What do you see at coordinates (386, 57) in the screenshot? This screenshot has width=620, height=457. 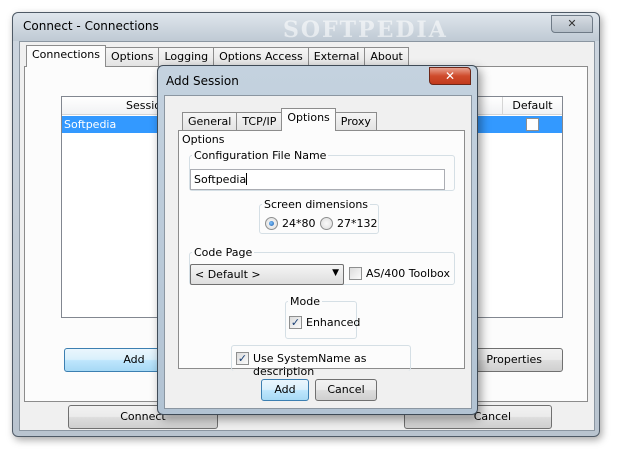 I see `tab-about: About` at bounding box center [386, 57].